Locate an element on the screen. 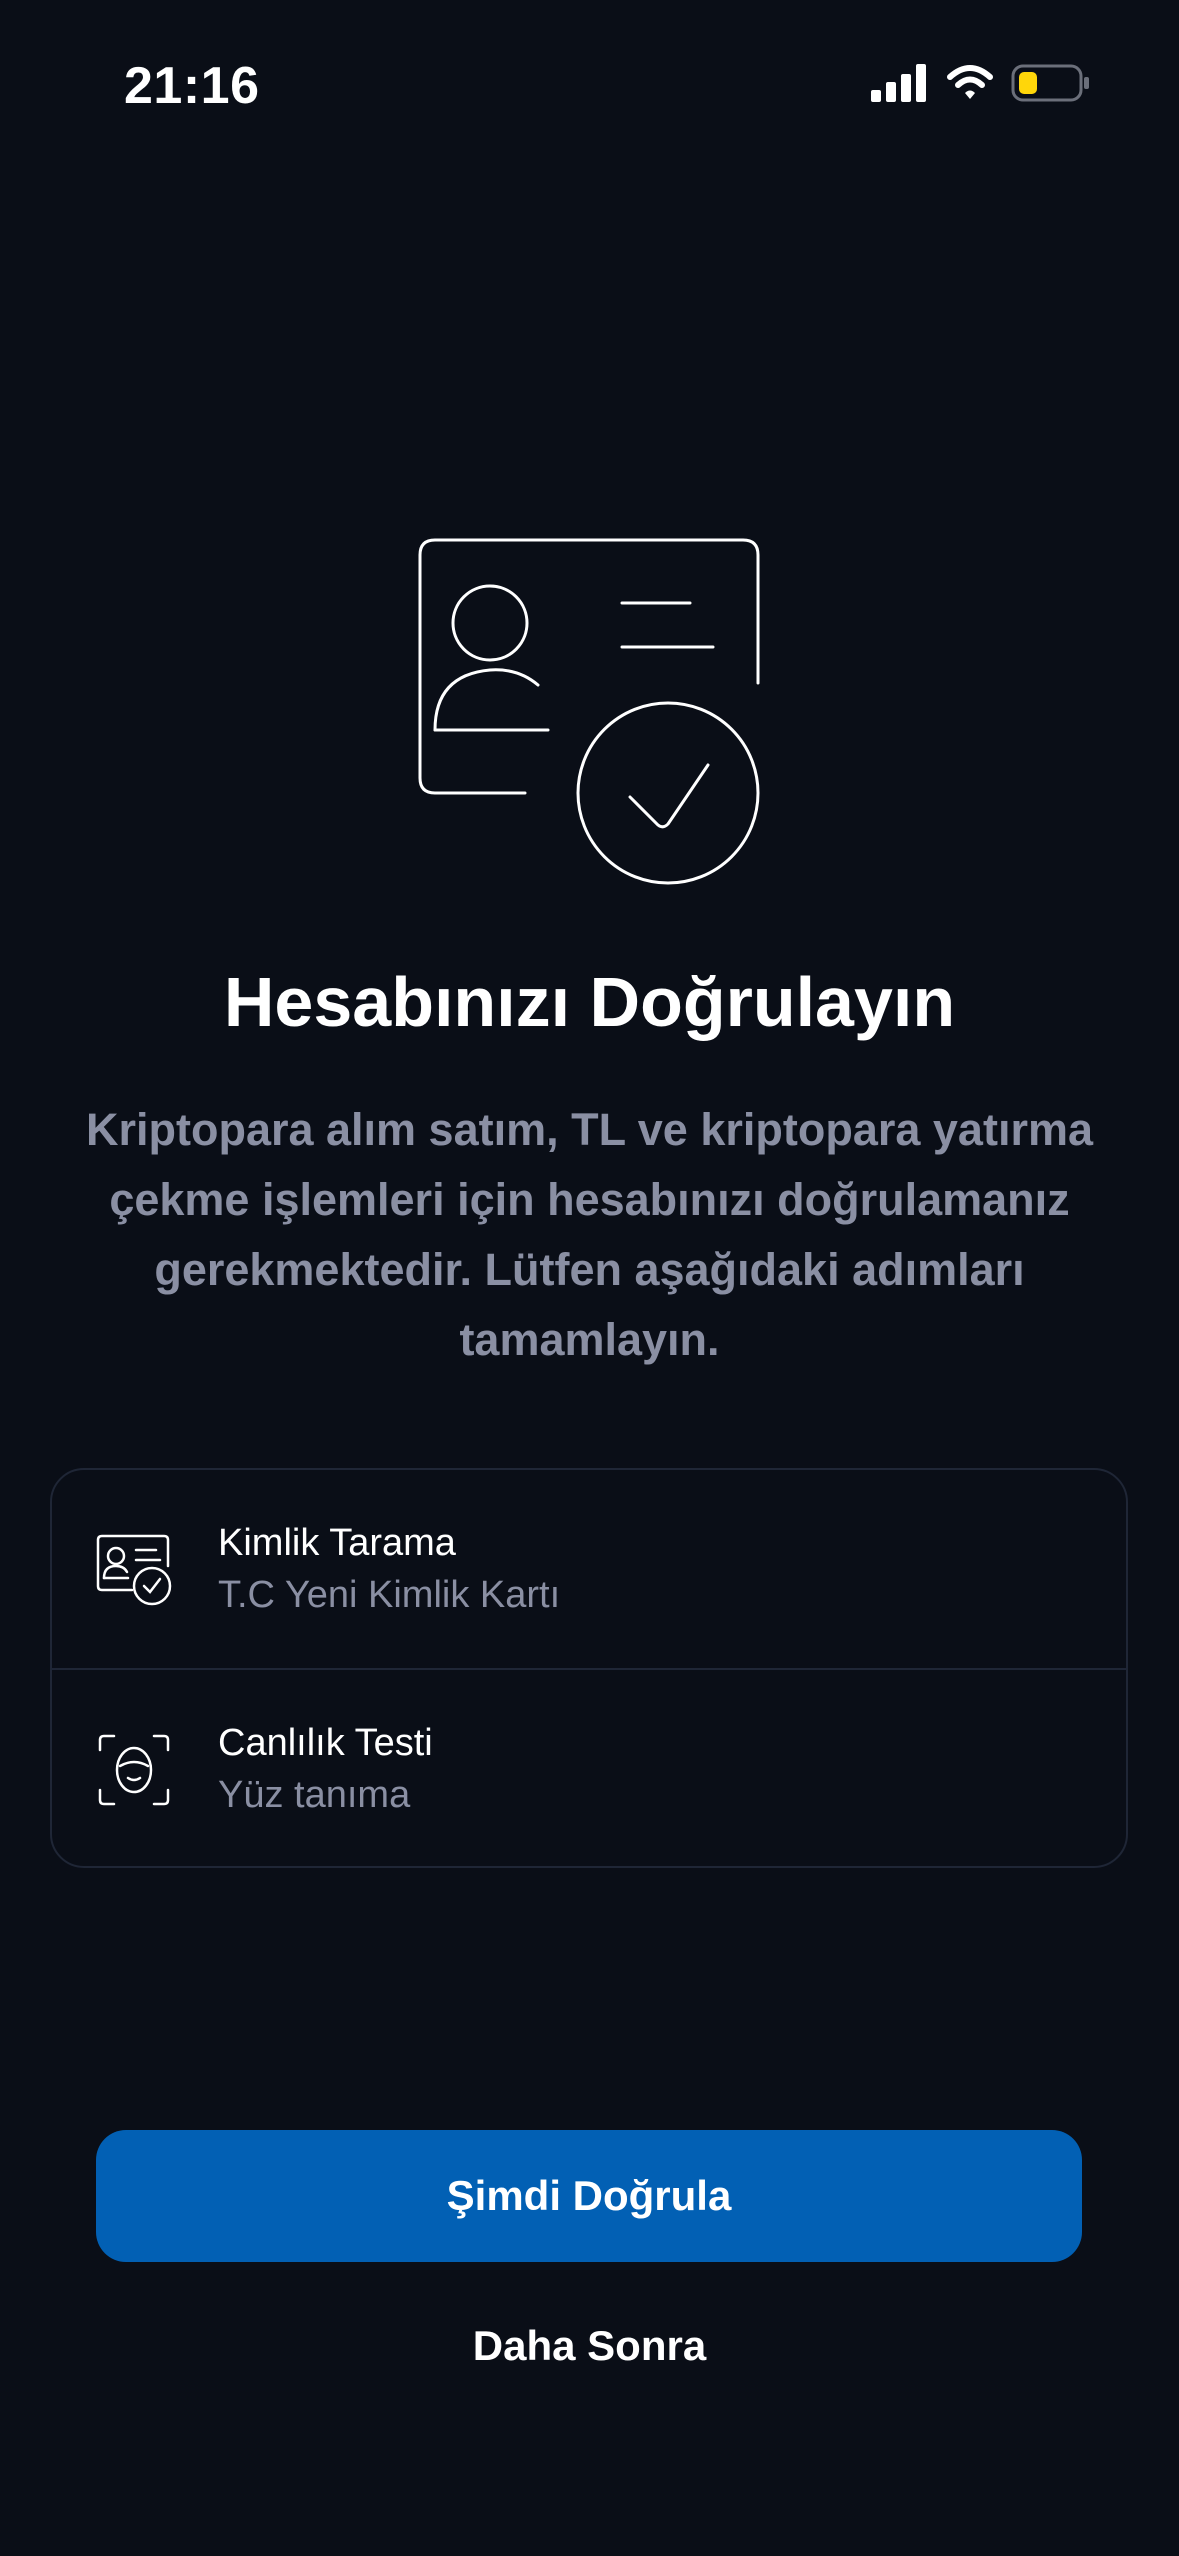 The width and height of the screenshot is (1179, 2556). step-liveness-test: Canlılık Testi Yüz tanıma is located at coordinates (589, 1770).